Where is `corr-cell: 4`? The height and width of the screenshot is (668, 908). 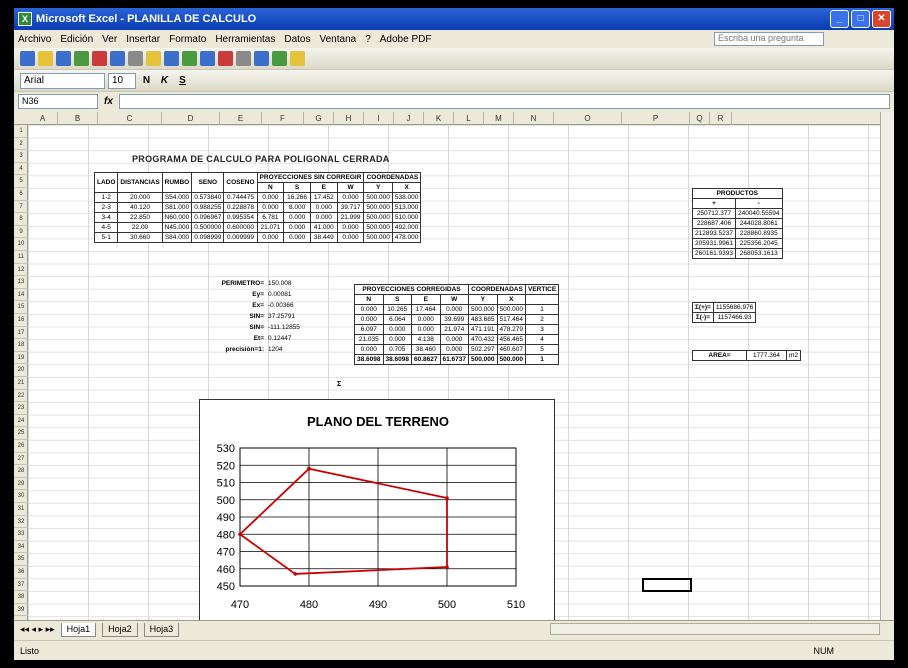 corr-cell: 4 is located at coordinates (542, 339).